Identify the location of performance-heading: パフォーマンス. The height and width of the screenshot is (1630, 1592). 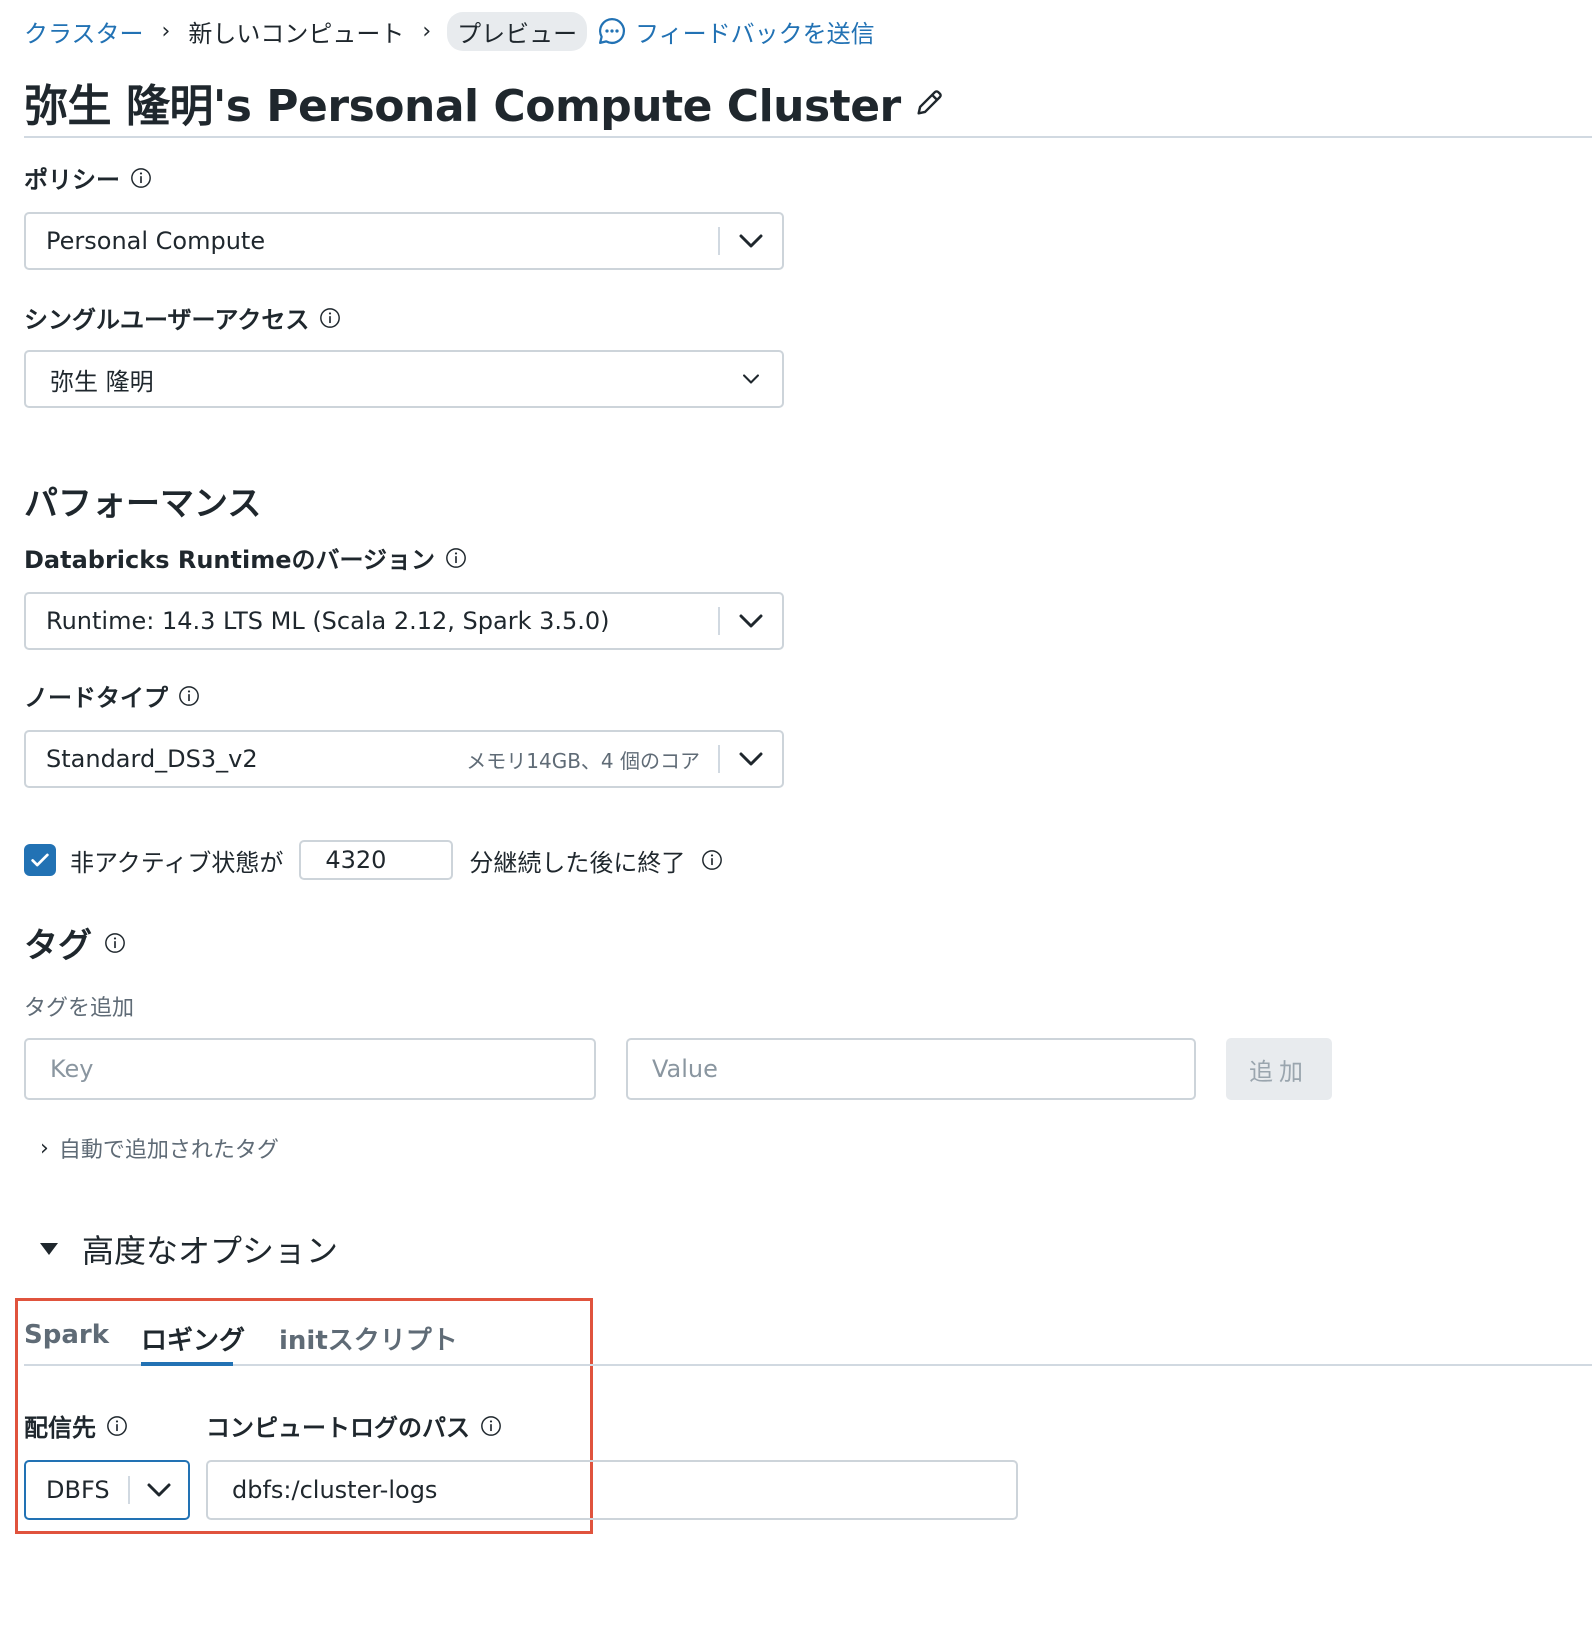
(143, 504).